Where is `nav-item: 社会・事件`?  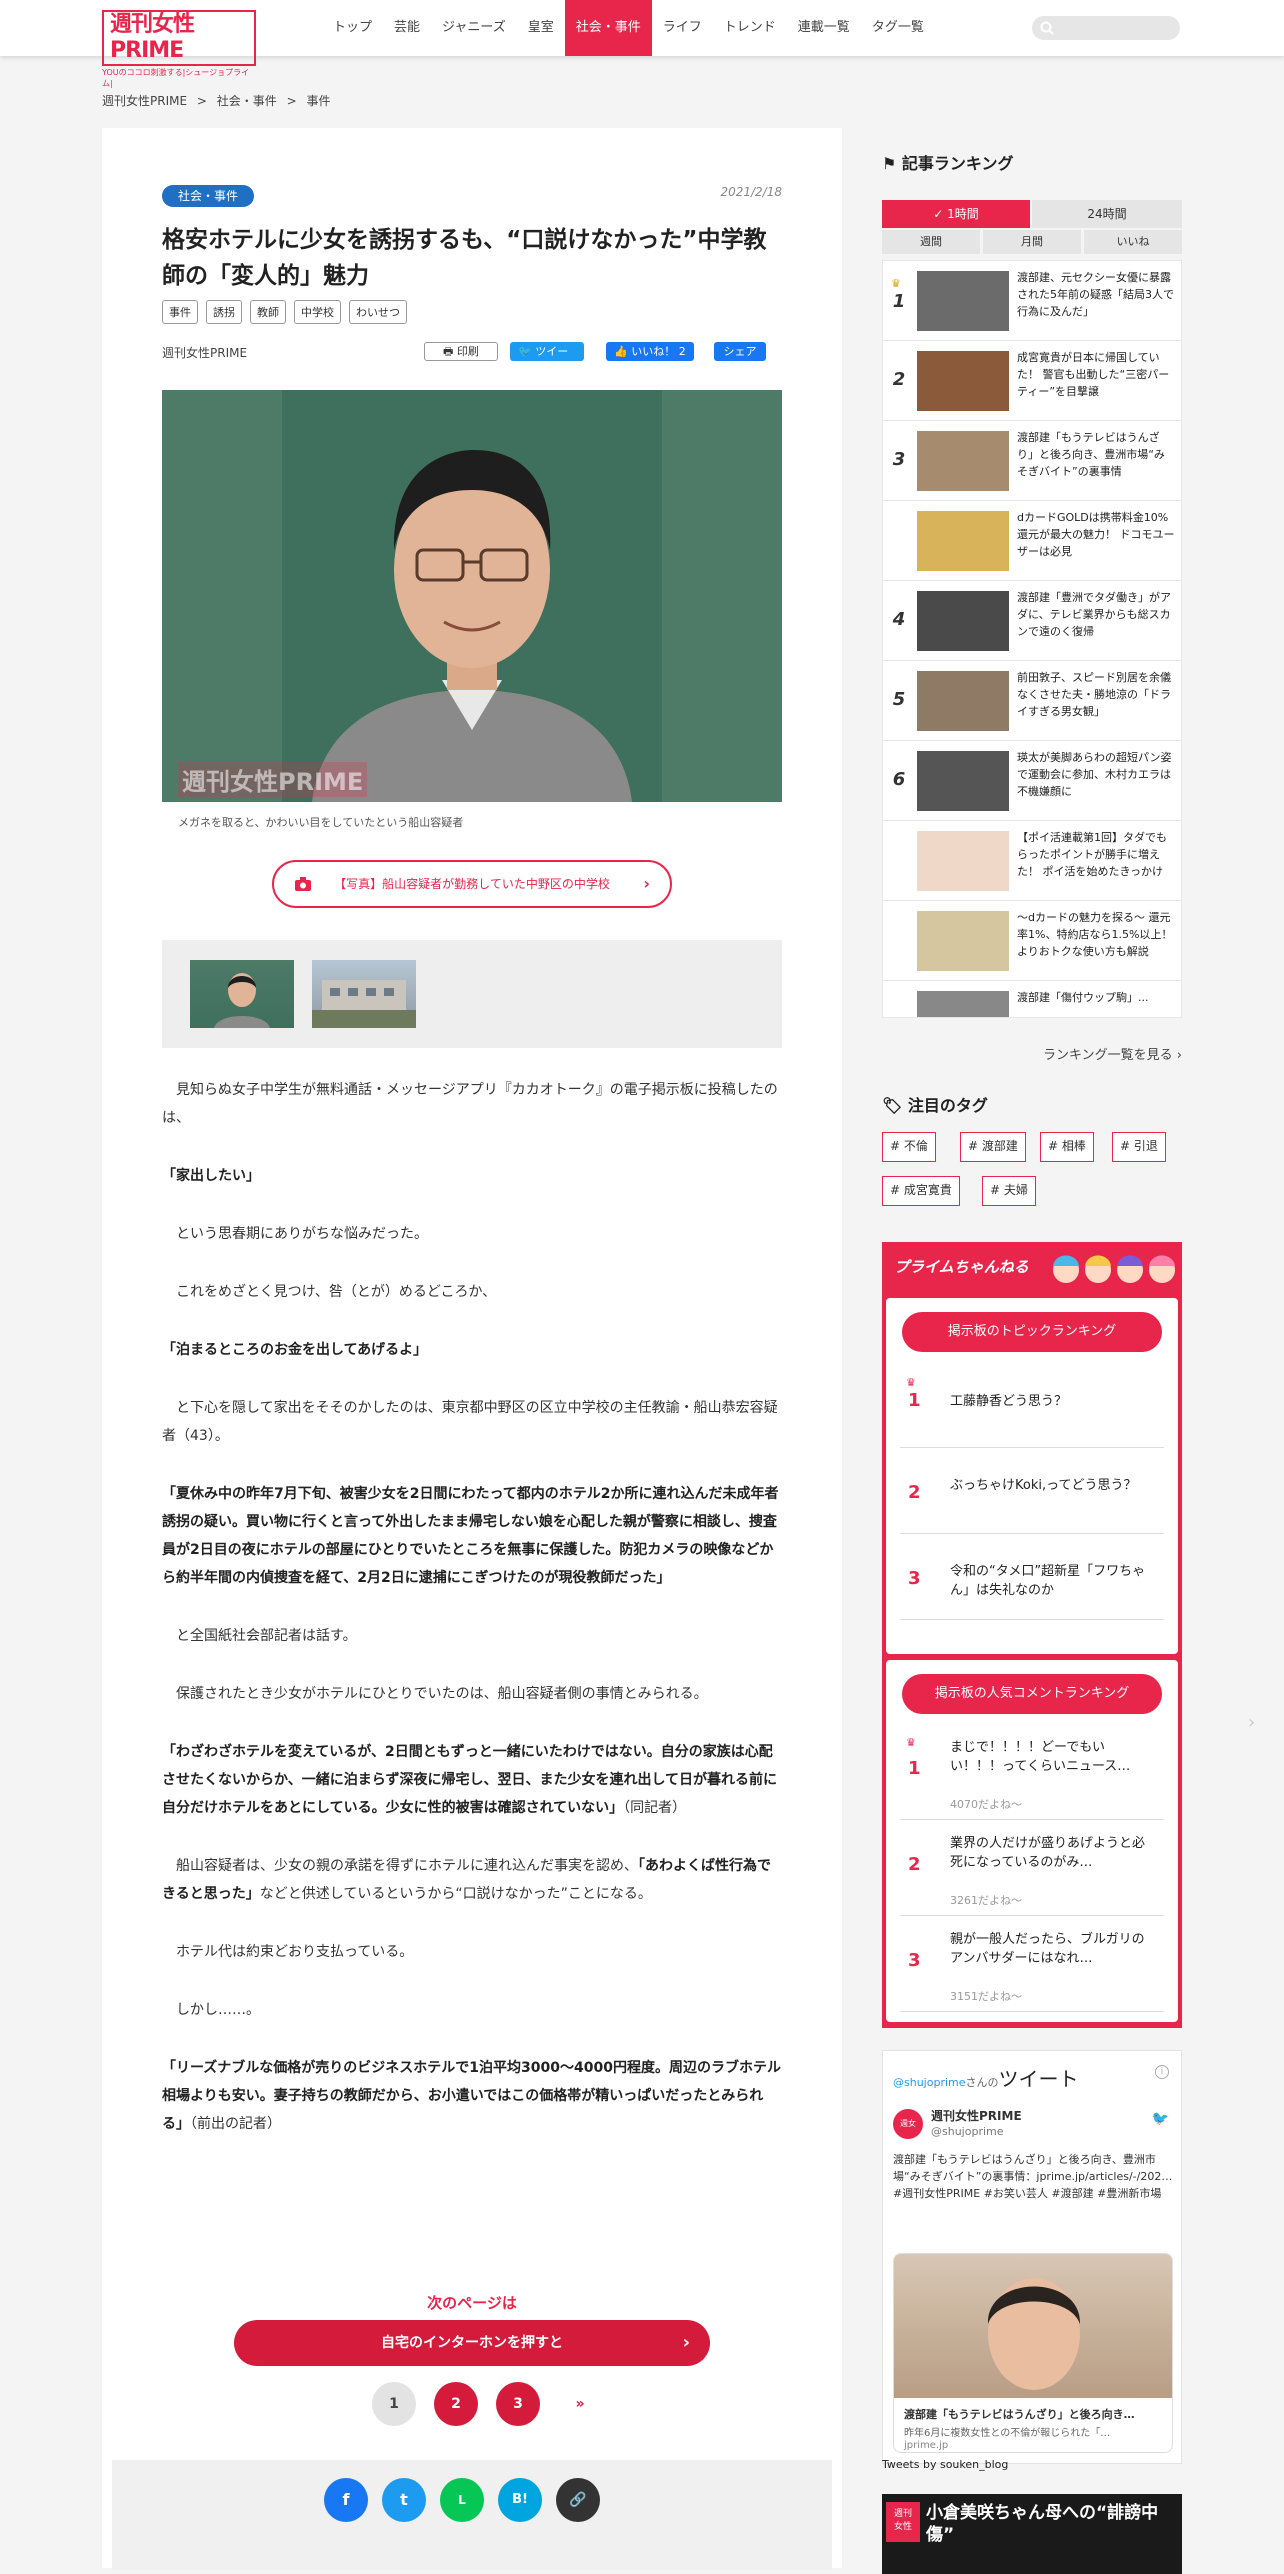
nav-item: 社会・事件 is located at coordinates (608, 28).